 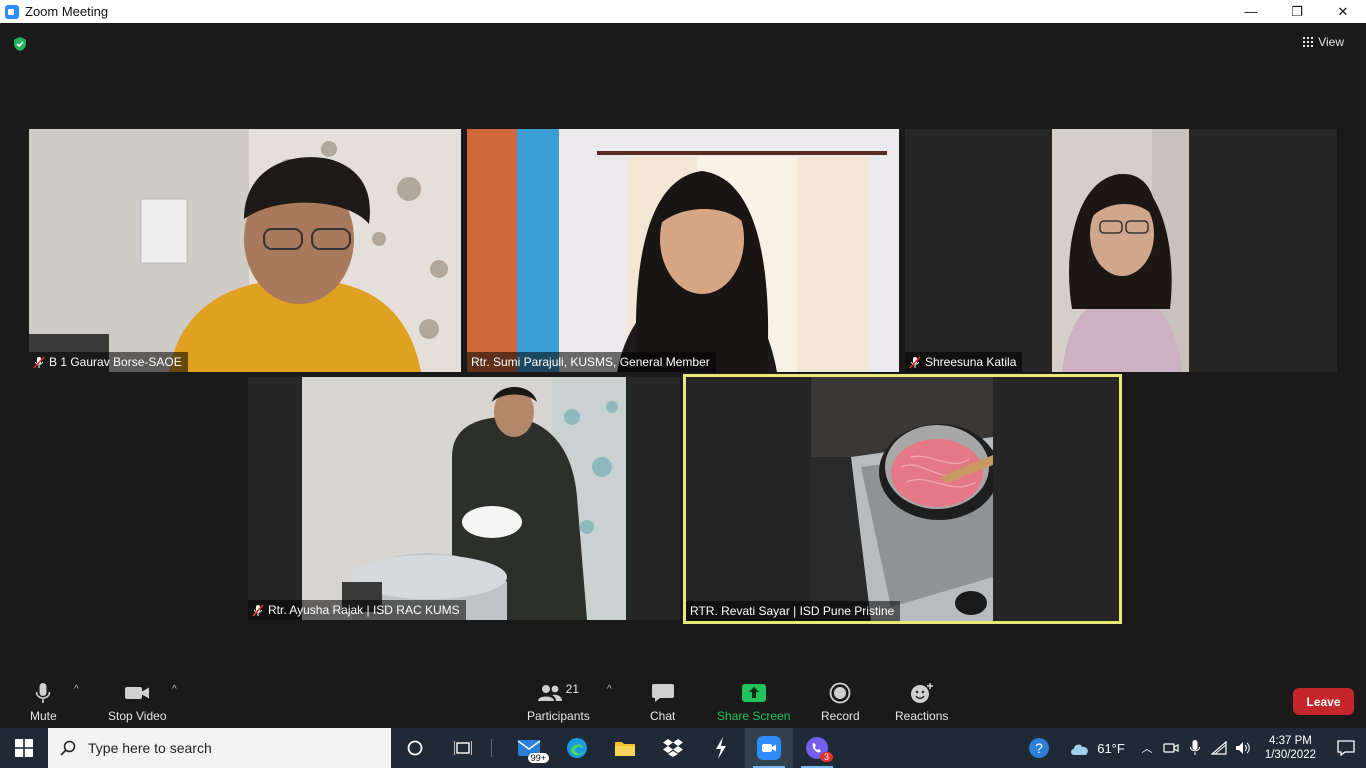 I want to click on show-hidden-icons-button: ︿, so click(x=1147, y=748).